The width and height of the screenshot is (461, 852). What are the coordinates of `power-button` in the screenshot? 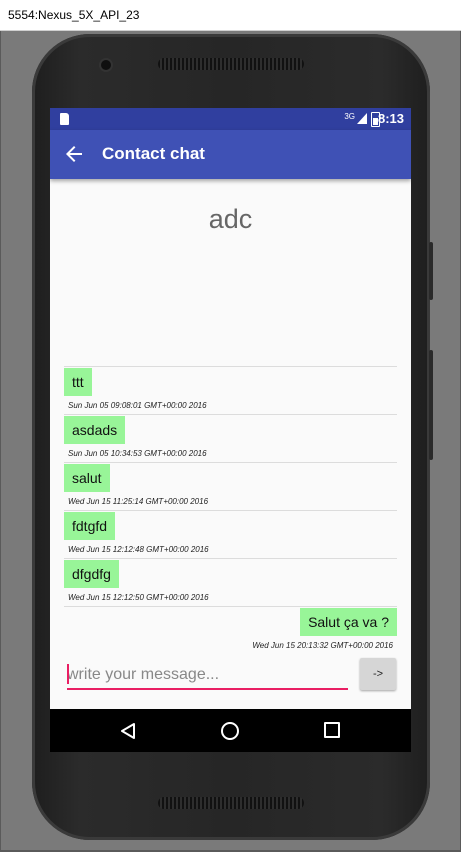 It's located at (431, 271).